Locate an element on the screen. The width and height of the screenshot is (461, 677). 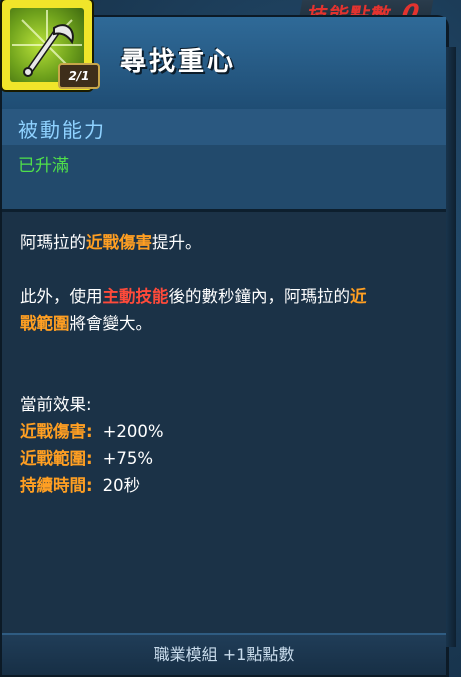
effect-name: 近戰範圍: is located at coordinates (56, 458).